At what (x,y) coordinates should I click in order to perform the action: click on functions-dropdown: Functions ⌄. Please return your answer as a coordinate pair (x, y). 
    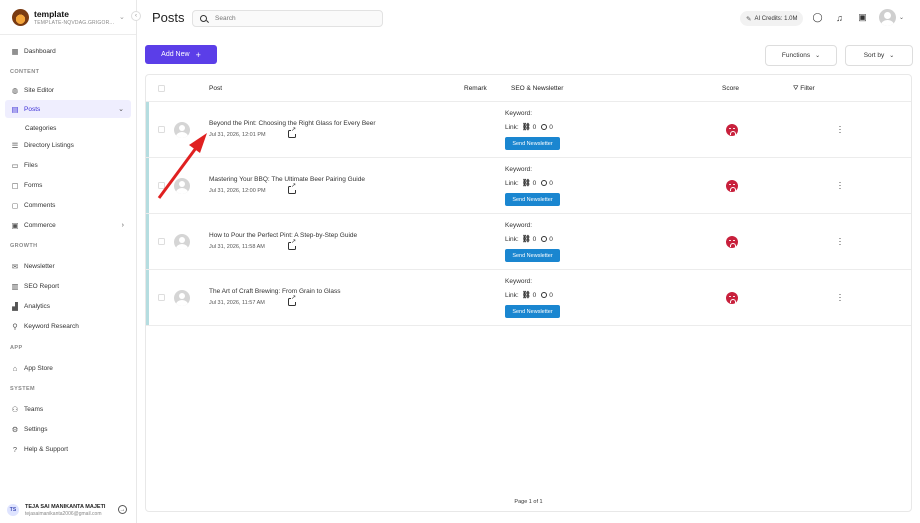
    Looking at the image, I should click on (801, 55).